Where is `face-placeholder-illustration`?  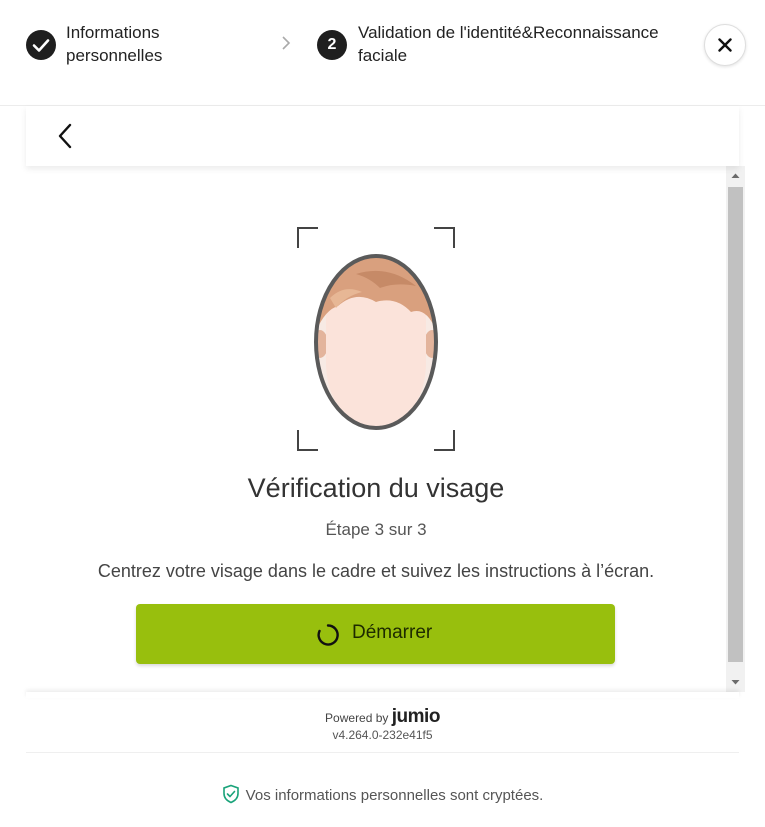 face-placeholder-illustration is located at coordinates (376, 339).